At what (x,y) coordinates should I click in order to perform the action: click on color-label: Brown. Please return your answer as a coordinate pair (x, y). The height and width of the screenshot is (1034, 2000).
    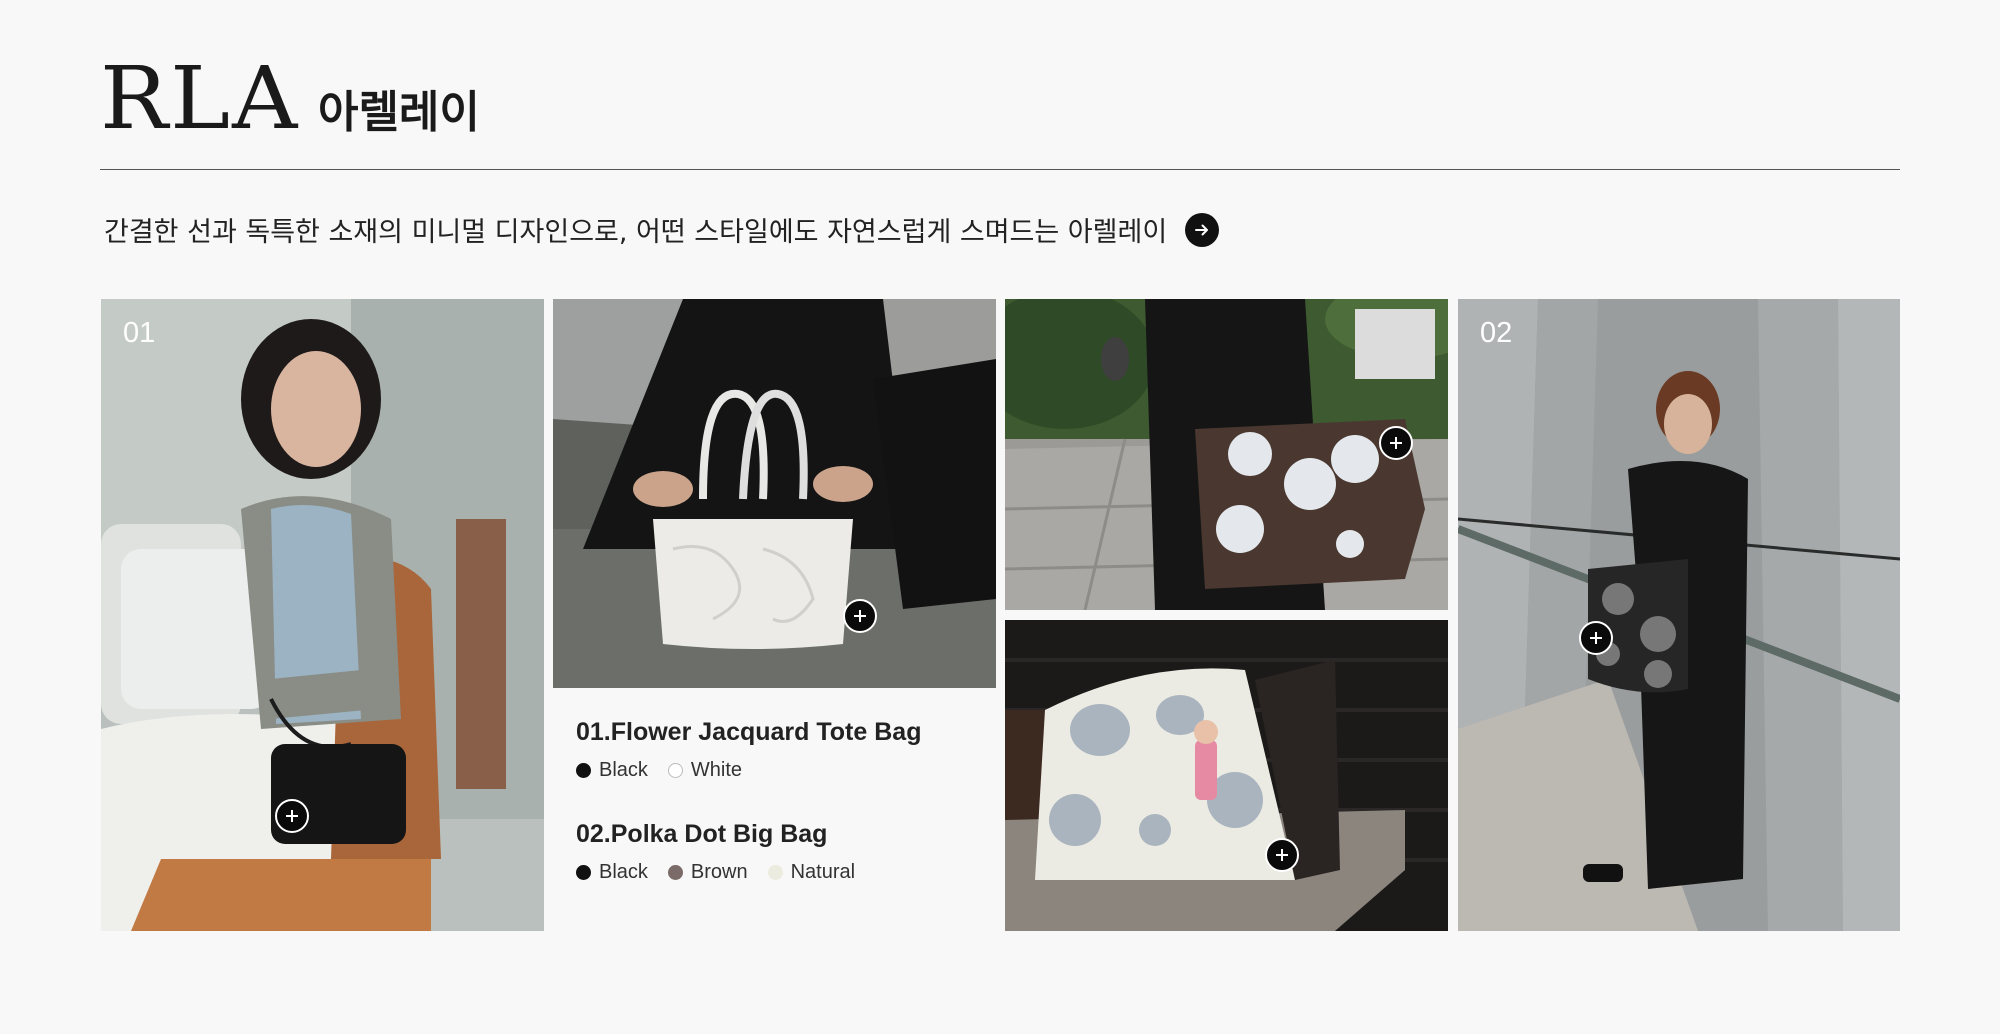
    Looking at the image, I should click on (719, 872).